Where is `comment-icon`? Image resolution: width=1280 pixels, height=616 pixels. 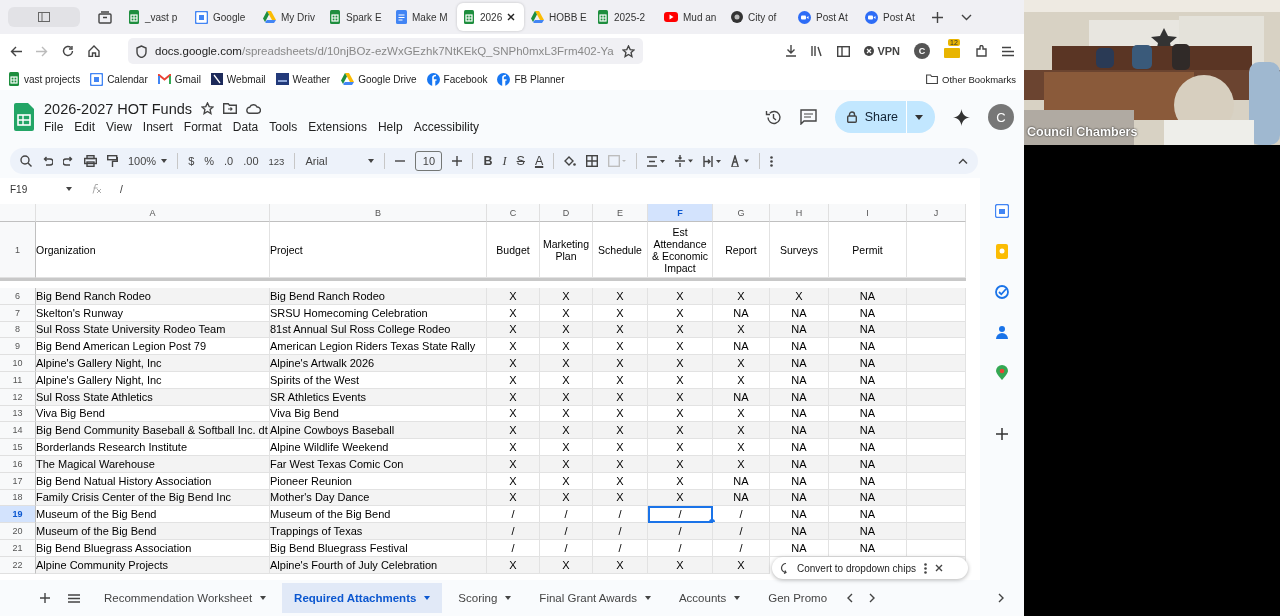
comment-icon is located at coordinates (808, 117).